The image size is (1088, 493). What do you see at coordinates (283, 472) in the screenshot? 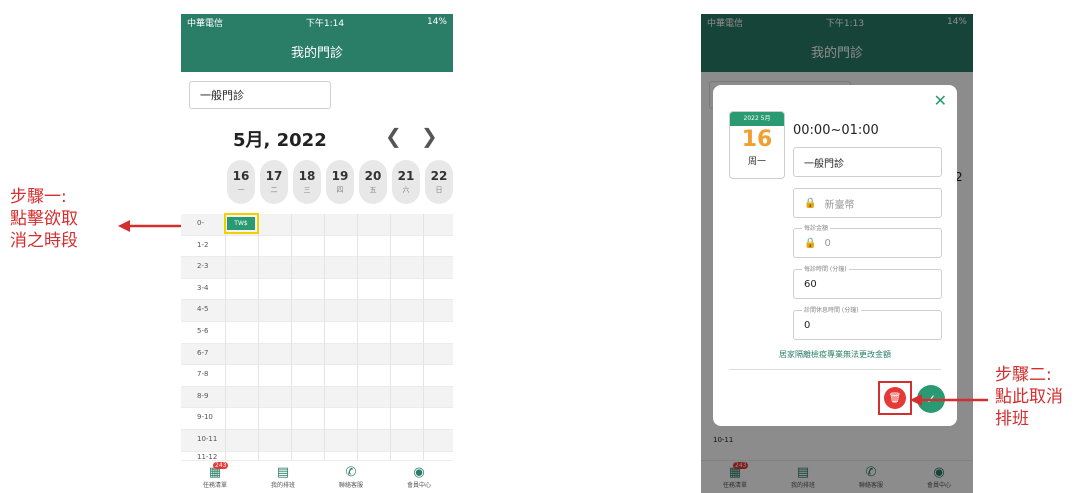
I see `calendar-icon: ▤` at bounding box center [283, 472].